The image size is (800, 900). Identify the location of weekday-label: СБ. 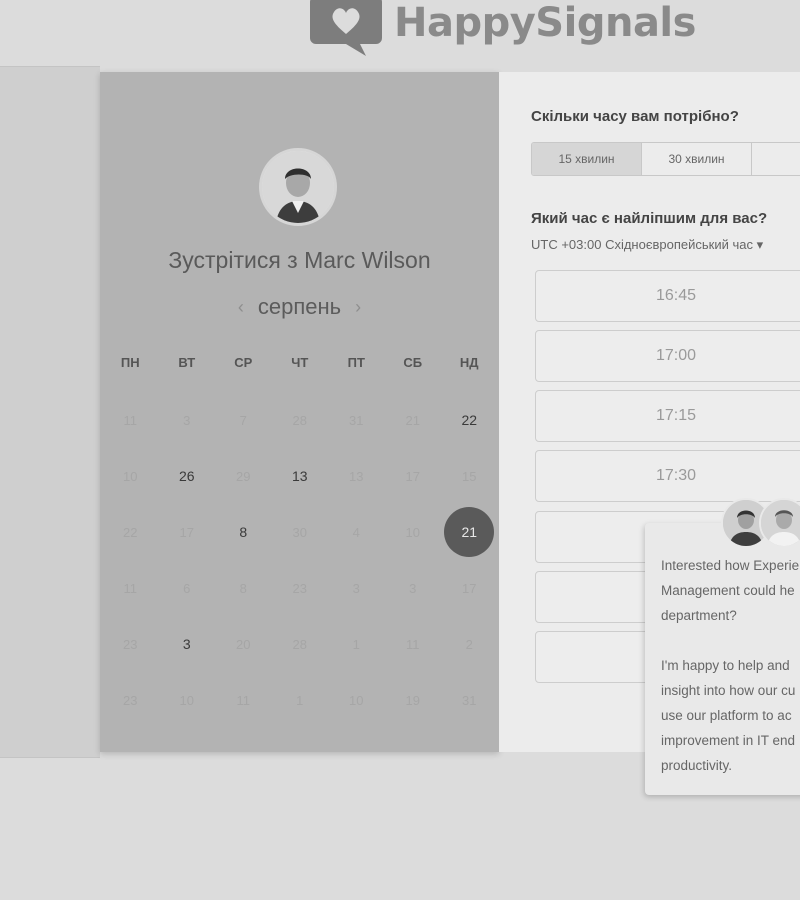
(413, 362).